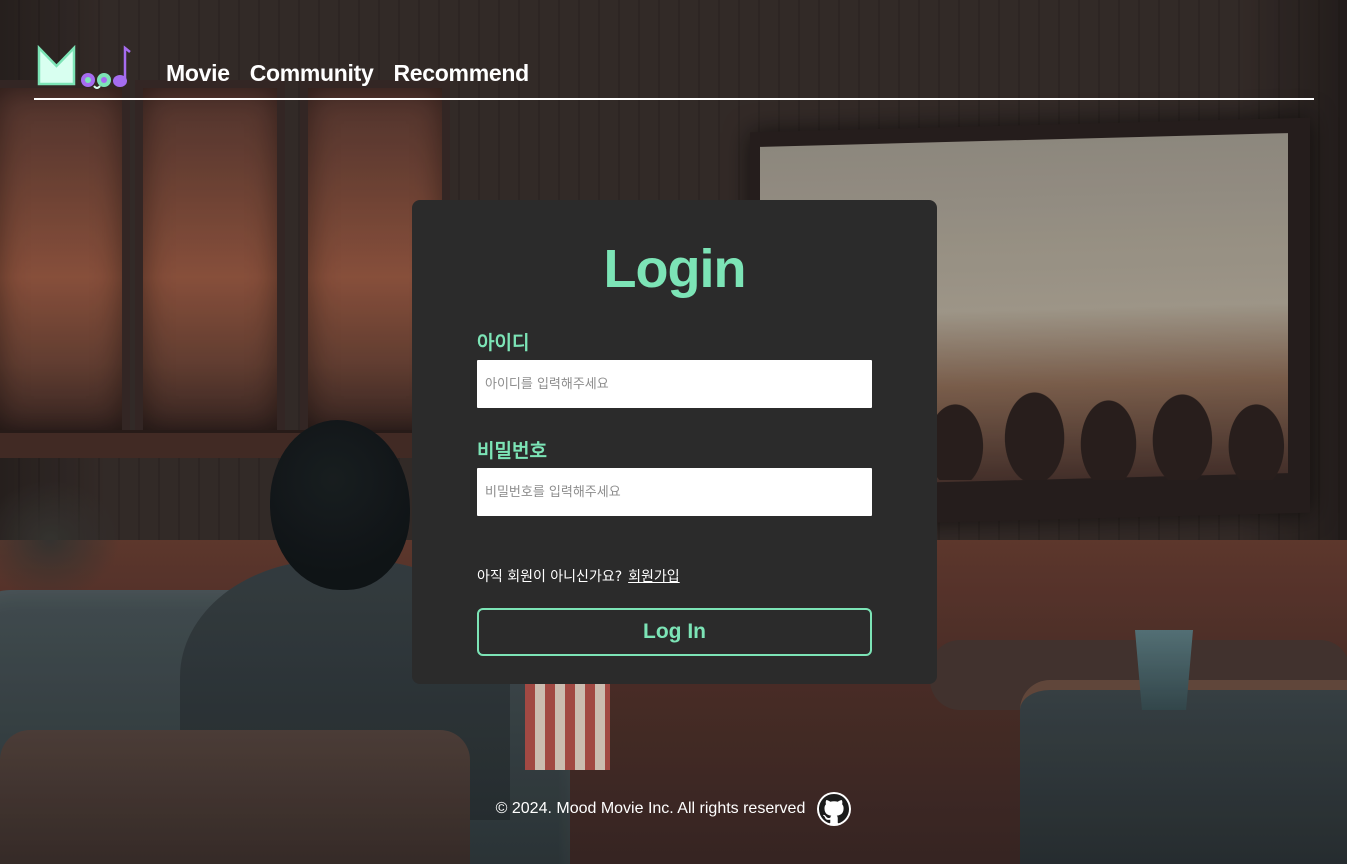  Describe the element at coordinates (674, 68) in the screenshot. I see `top-header: Movie Community Recommend` at that location.